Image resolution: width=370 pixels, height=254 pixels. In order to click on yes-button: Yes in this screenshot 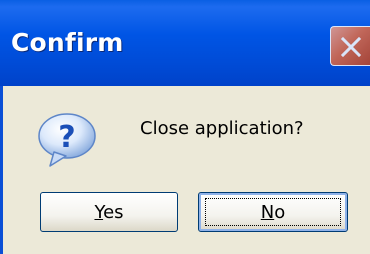, I will do `click(109, 212)`.